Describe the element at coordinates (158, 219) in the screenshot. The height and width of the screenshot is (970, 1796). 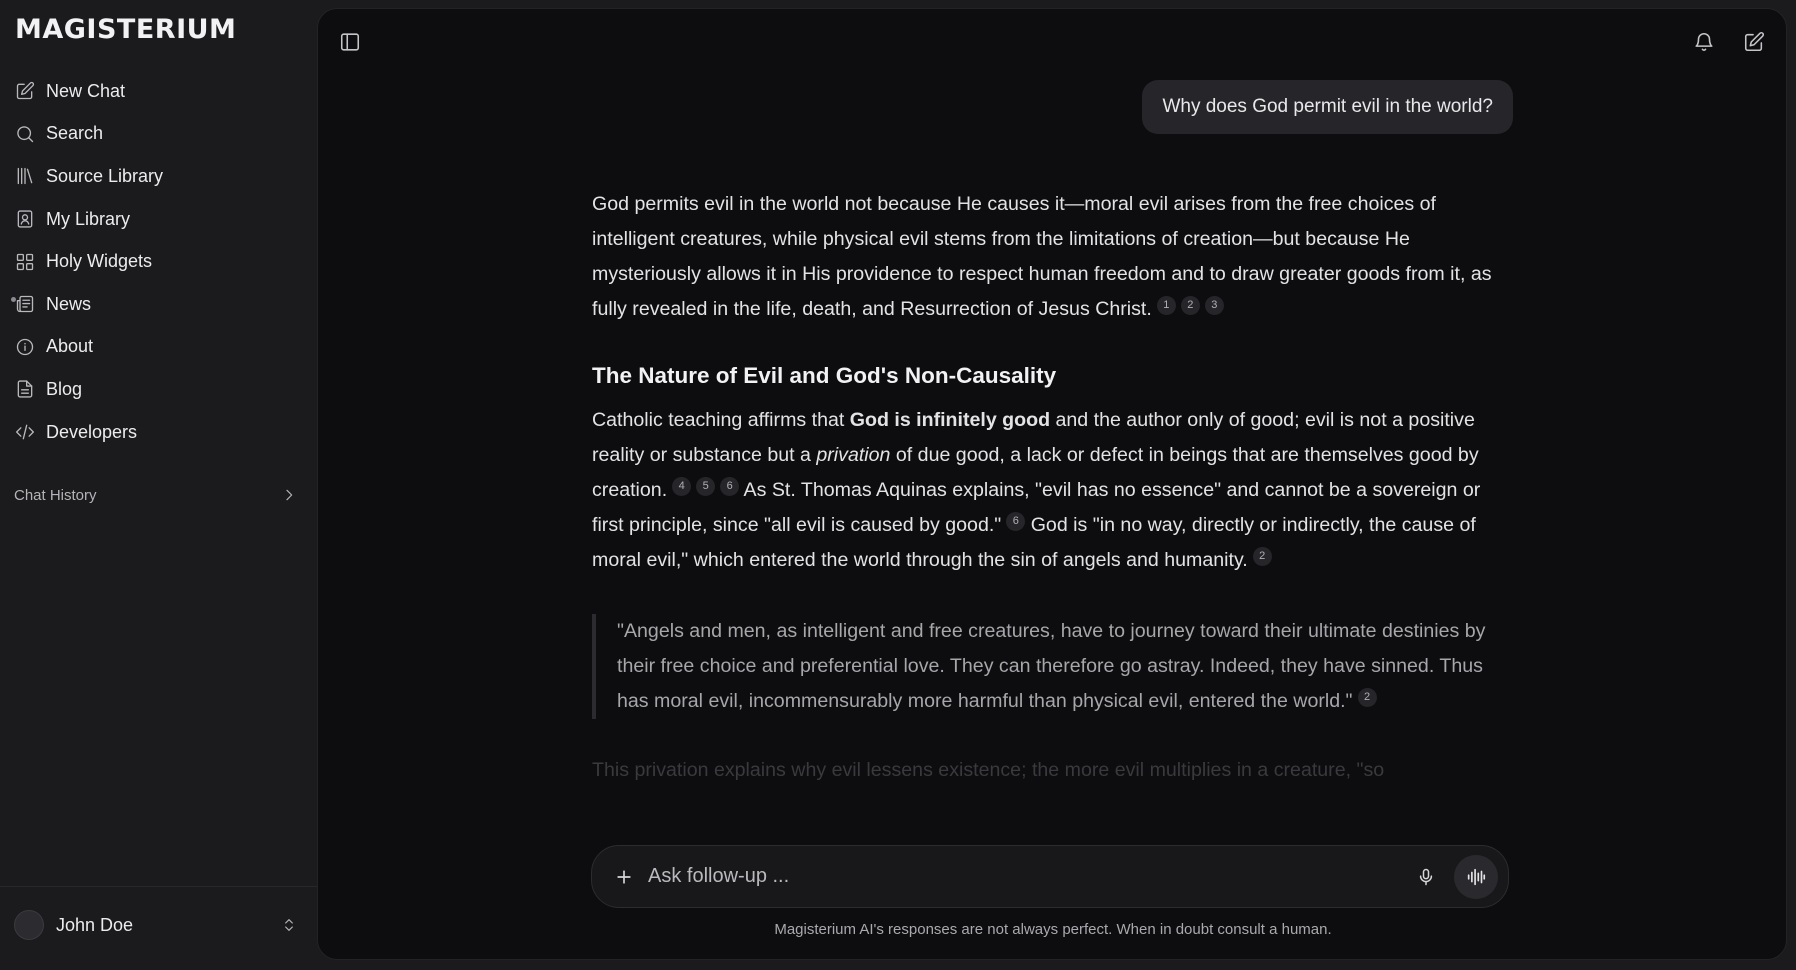
I see `sidebar-item-my-library: My Library` at that location.